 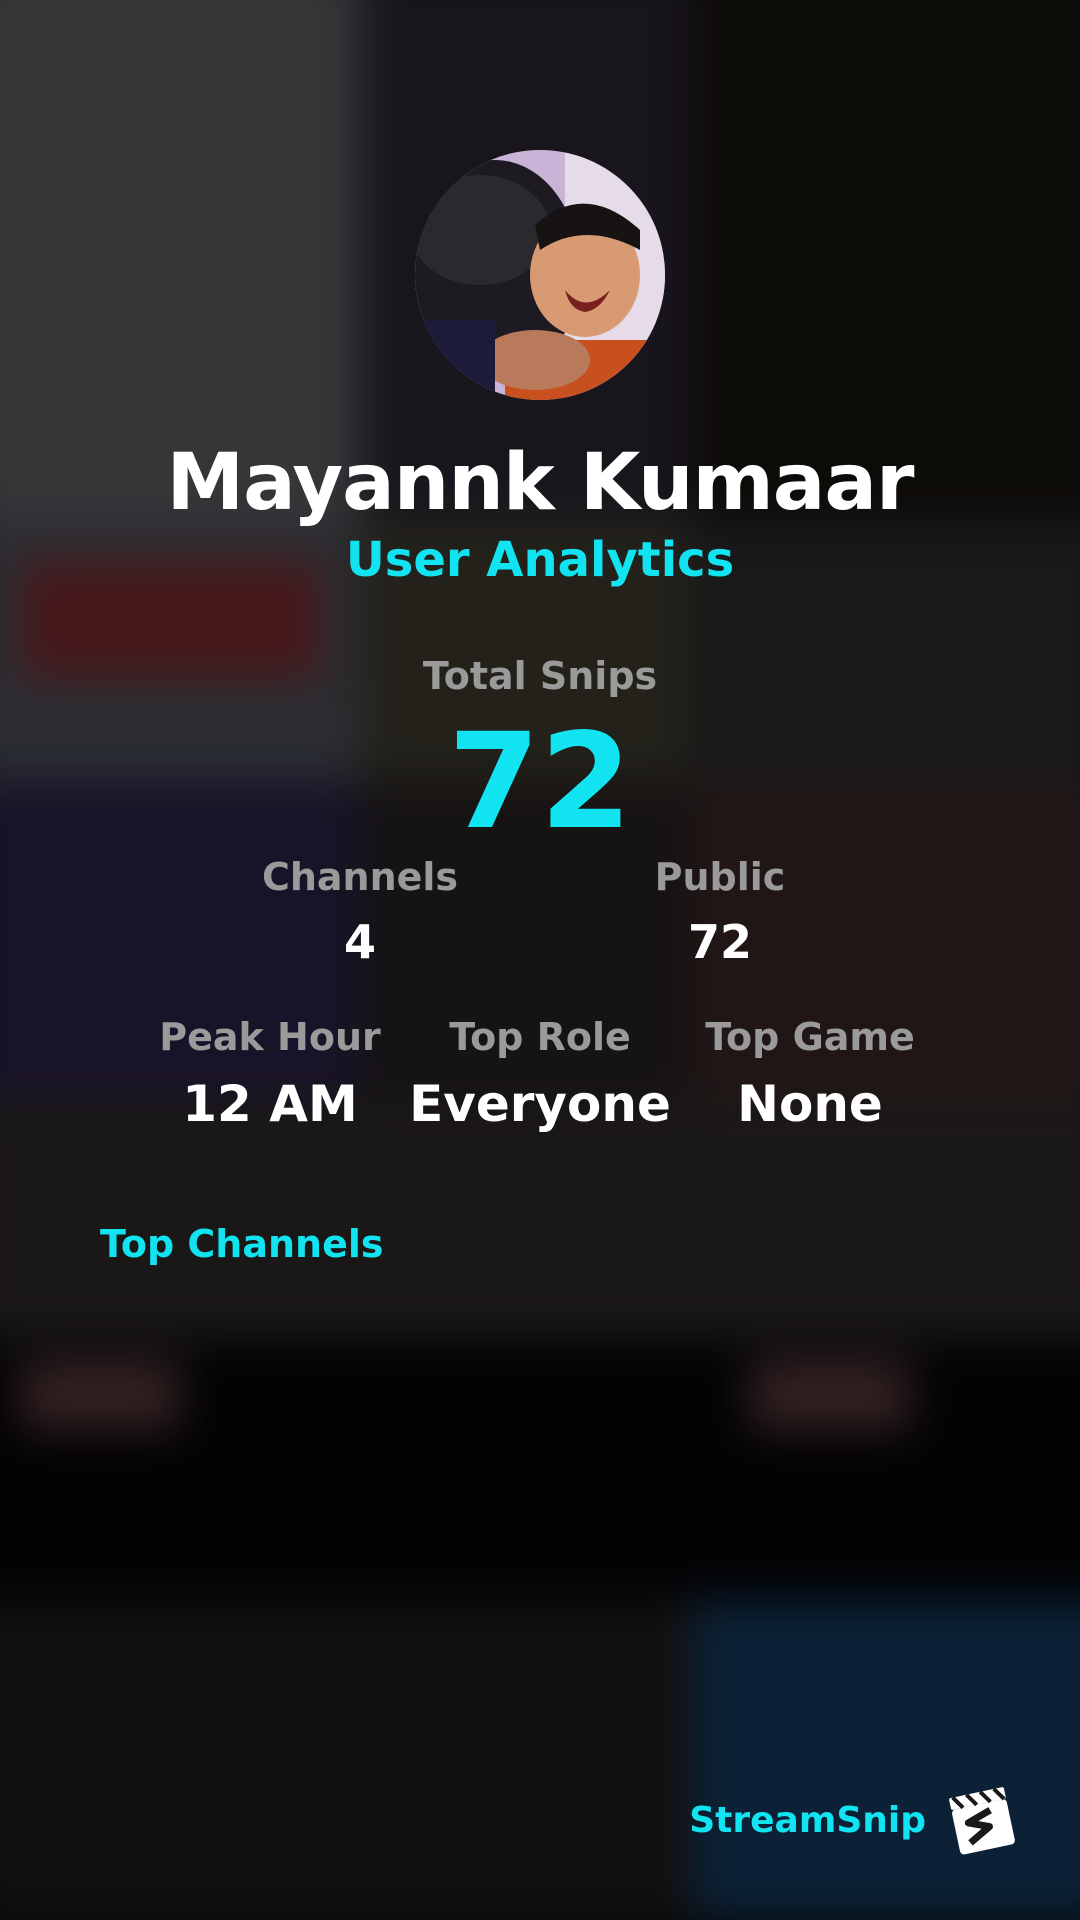 What do you see at coordinates (807, 1820) in the screenshot?
I see `brand-name: StreamSnip` at bounding box center [807, 1820].